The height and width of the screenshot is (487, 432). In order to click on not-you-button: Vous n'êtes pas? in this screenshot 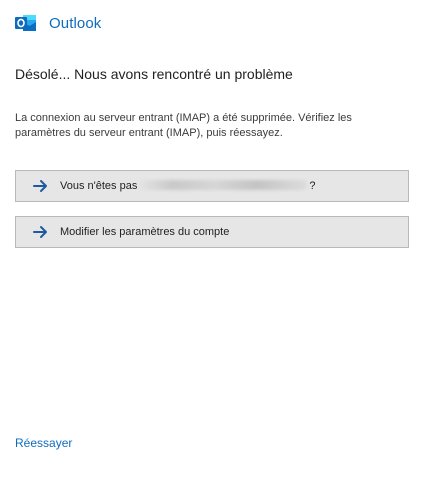, I will do `click(212, 186)`.